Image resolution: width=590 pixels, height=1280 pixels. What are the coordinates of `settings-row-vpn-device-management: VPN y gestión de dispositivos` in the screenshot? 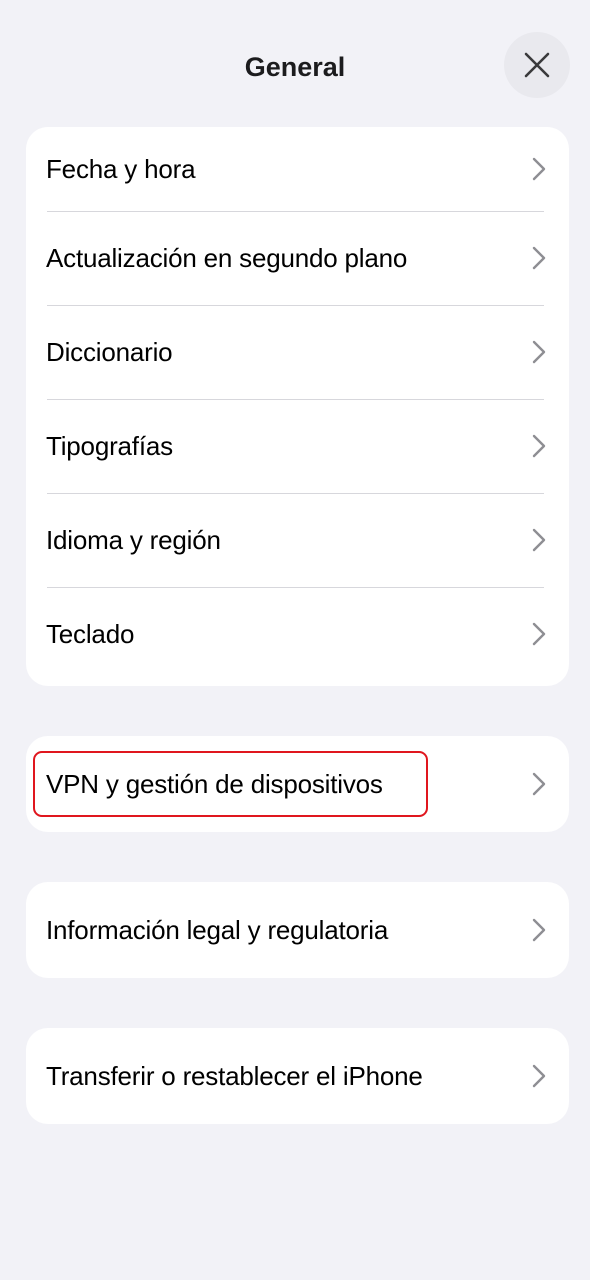 It's located at (297, 784).